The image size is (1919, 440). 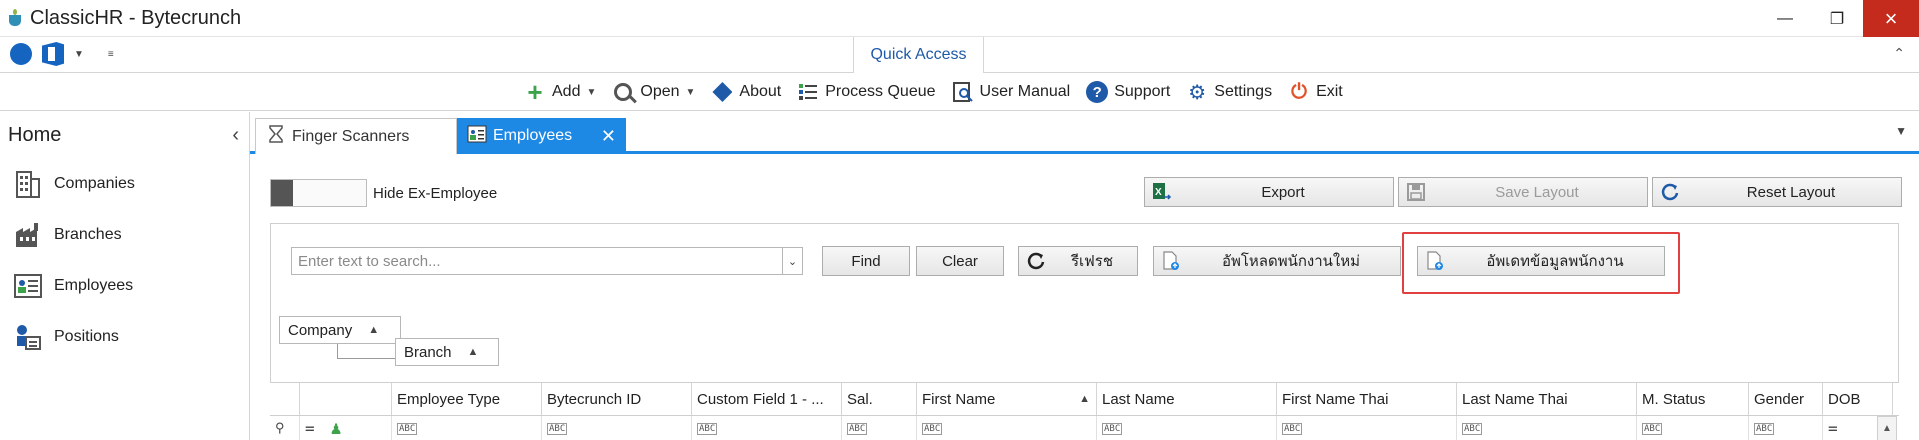 I want to click on title-bar: ClassicHR - Bytecrunch — ❐ ×, so click(x=959, y=18).